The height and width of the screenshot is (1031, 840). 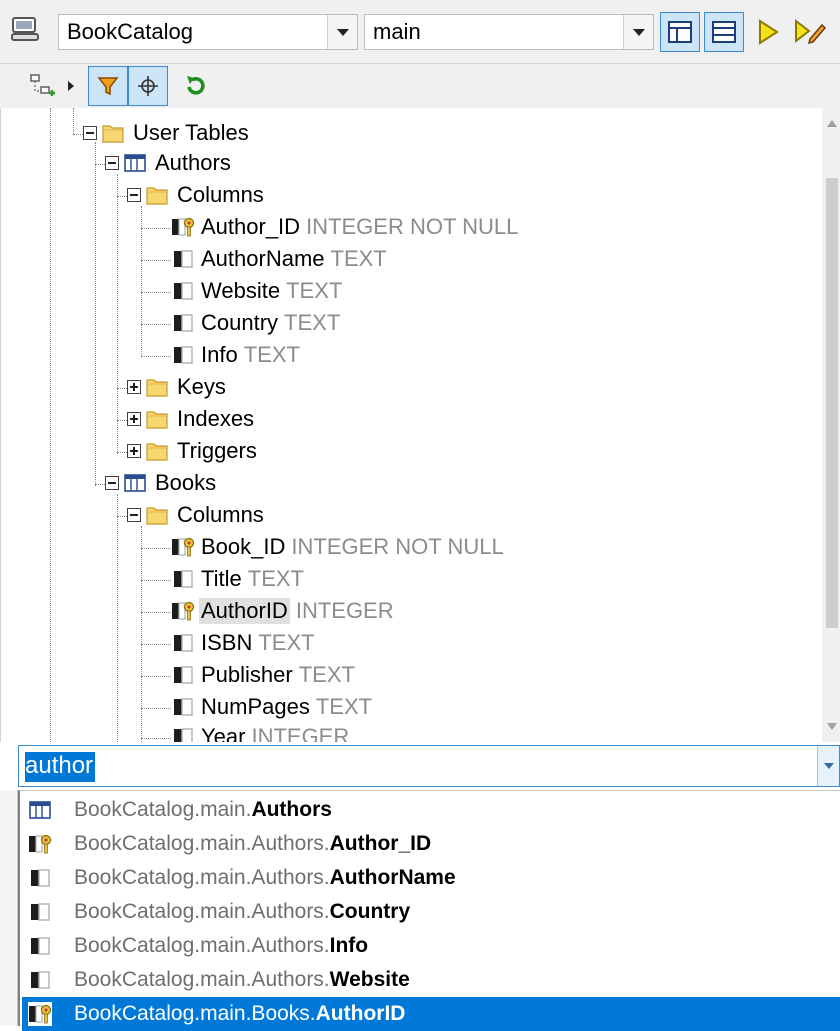 I want to click on result-item: BookCatalog.main.Authors. Info, so click(x=431, y=946).